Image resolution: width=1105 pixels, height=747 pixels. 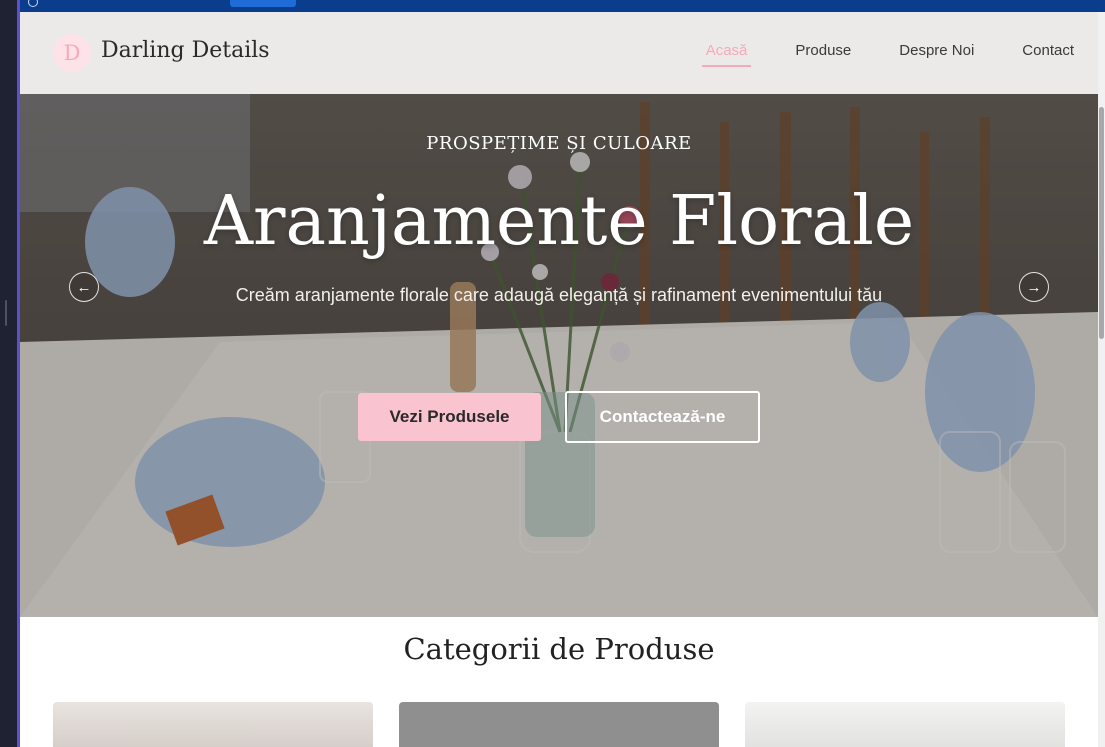 I want to click on nav-item-products: Produse, so click(x=823, y=50).